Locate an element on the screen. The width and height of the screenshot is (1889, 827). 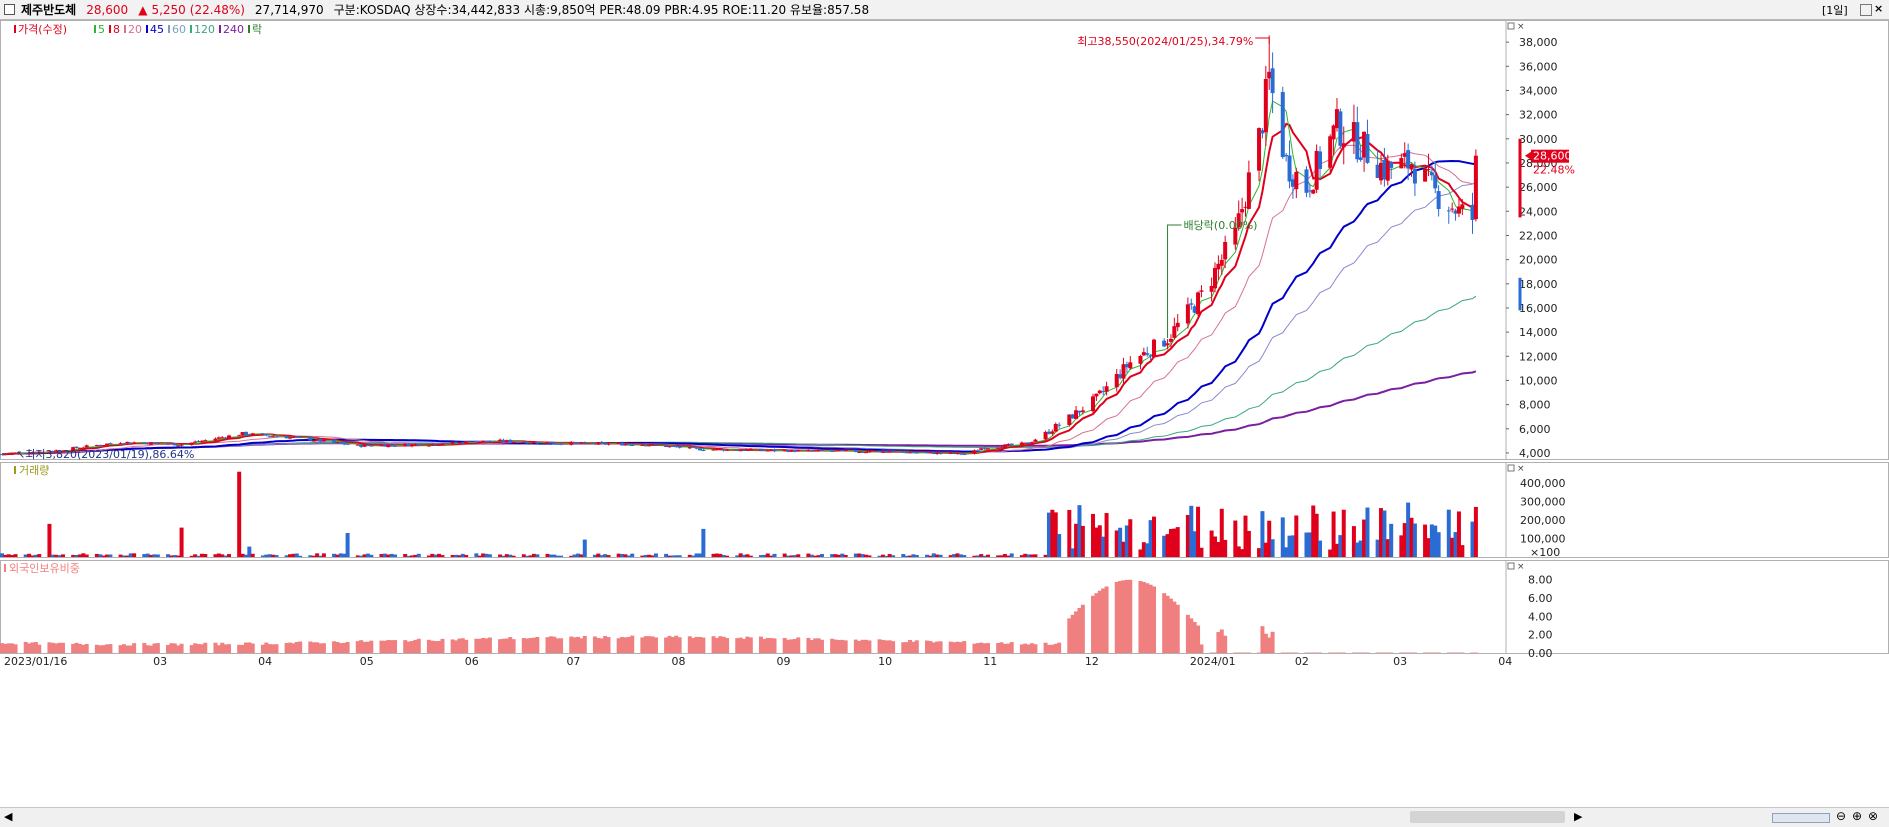
max-annotation-arrow is located at coordinates (1262, 41).